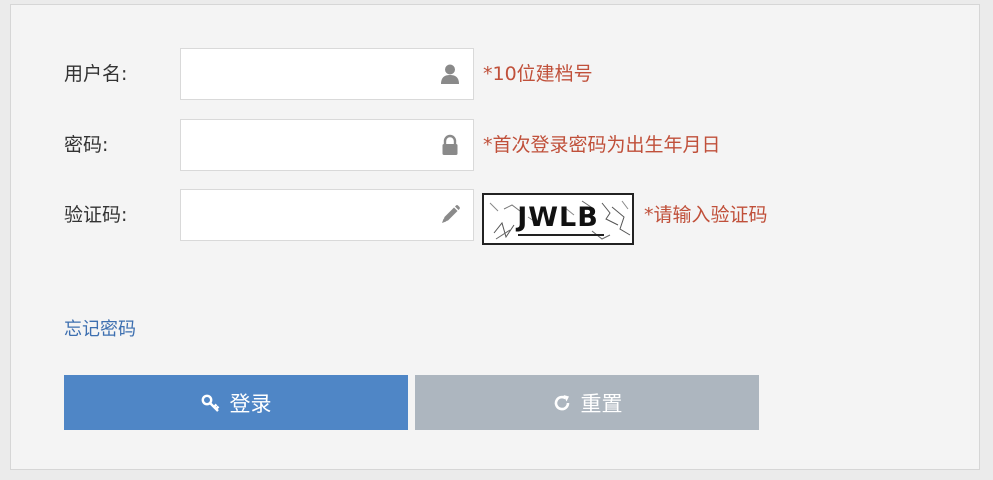 The height and width of the screenshot is (480, 993). I want to click on password-hint: *首次登录密码为出生年月日, so click(602, 145).